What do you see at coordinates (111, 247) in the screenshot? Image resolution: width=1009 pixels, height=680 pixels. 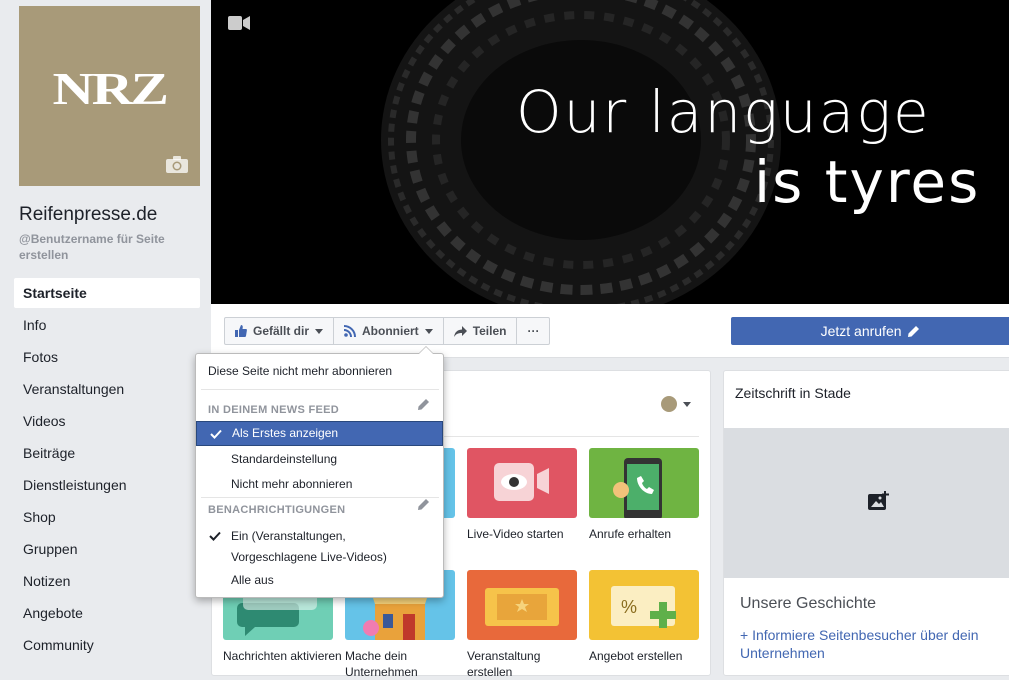 I see `create-username-link: @Benutzername für Seite erstellen` at bounding box center [111, 247].